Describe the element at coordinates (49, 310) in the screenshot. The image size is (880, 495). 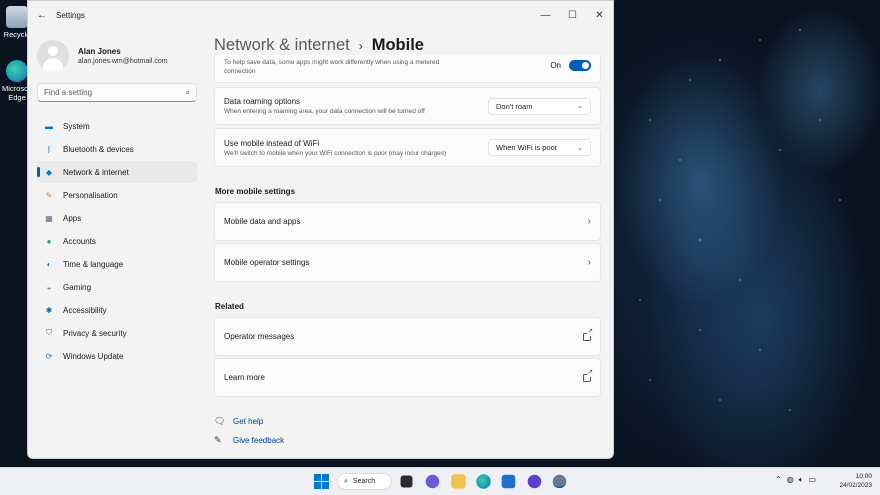
I see `accessibility-icon: ✱` at that location.